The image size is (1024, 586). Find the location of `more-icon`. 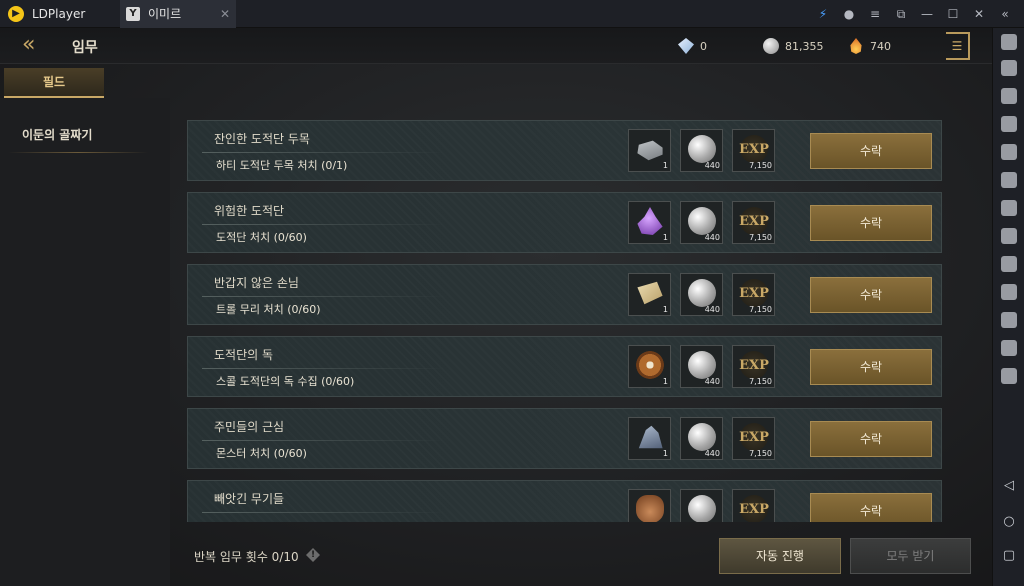

more-icon is located at coordinates (1009, 376).